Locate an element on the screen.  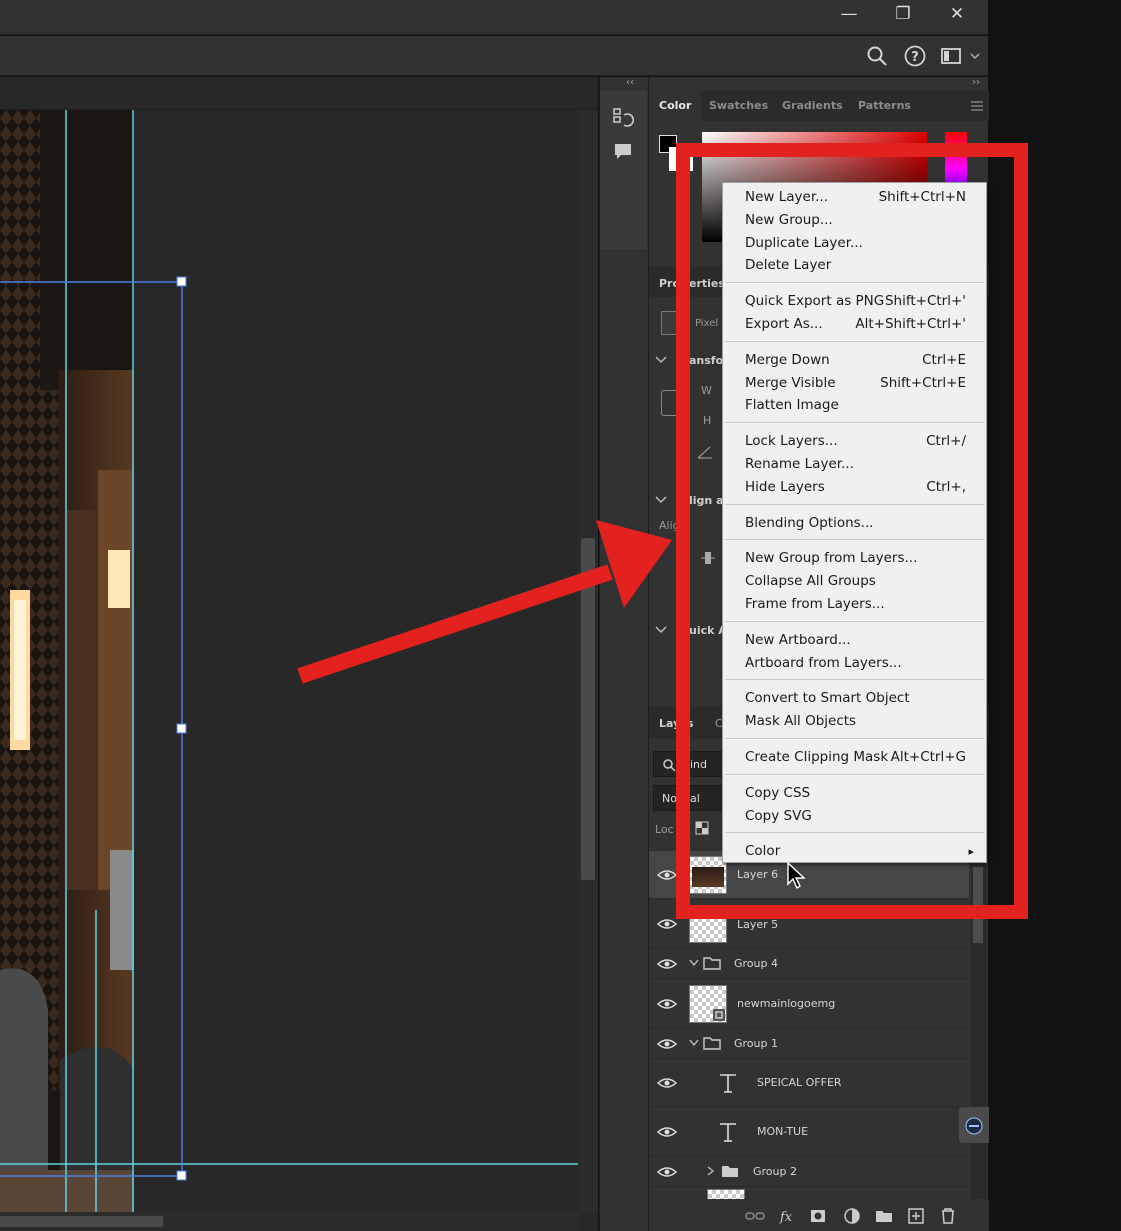
layer-name: Group 4 is located at coordinates (756, 963).